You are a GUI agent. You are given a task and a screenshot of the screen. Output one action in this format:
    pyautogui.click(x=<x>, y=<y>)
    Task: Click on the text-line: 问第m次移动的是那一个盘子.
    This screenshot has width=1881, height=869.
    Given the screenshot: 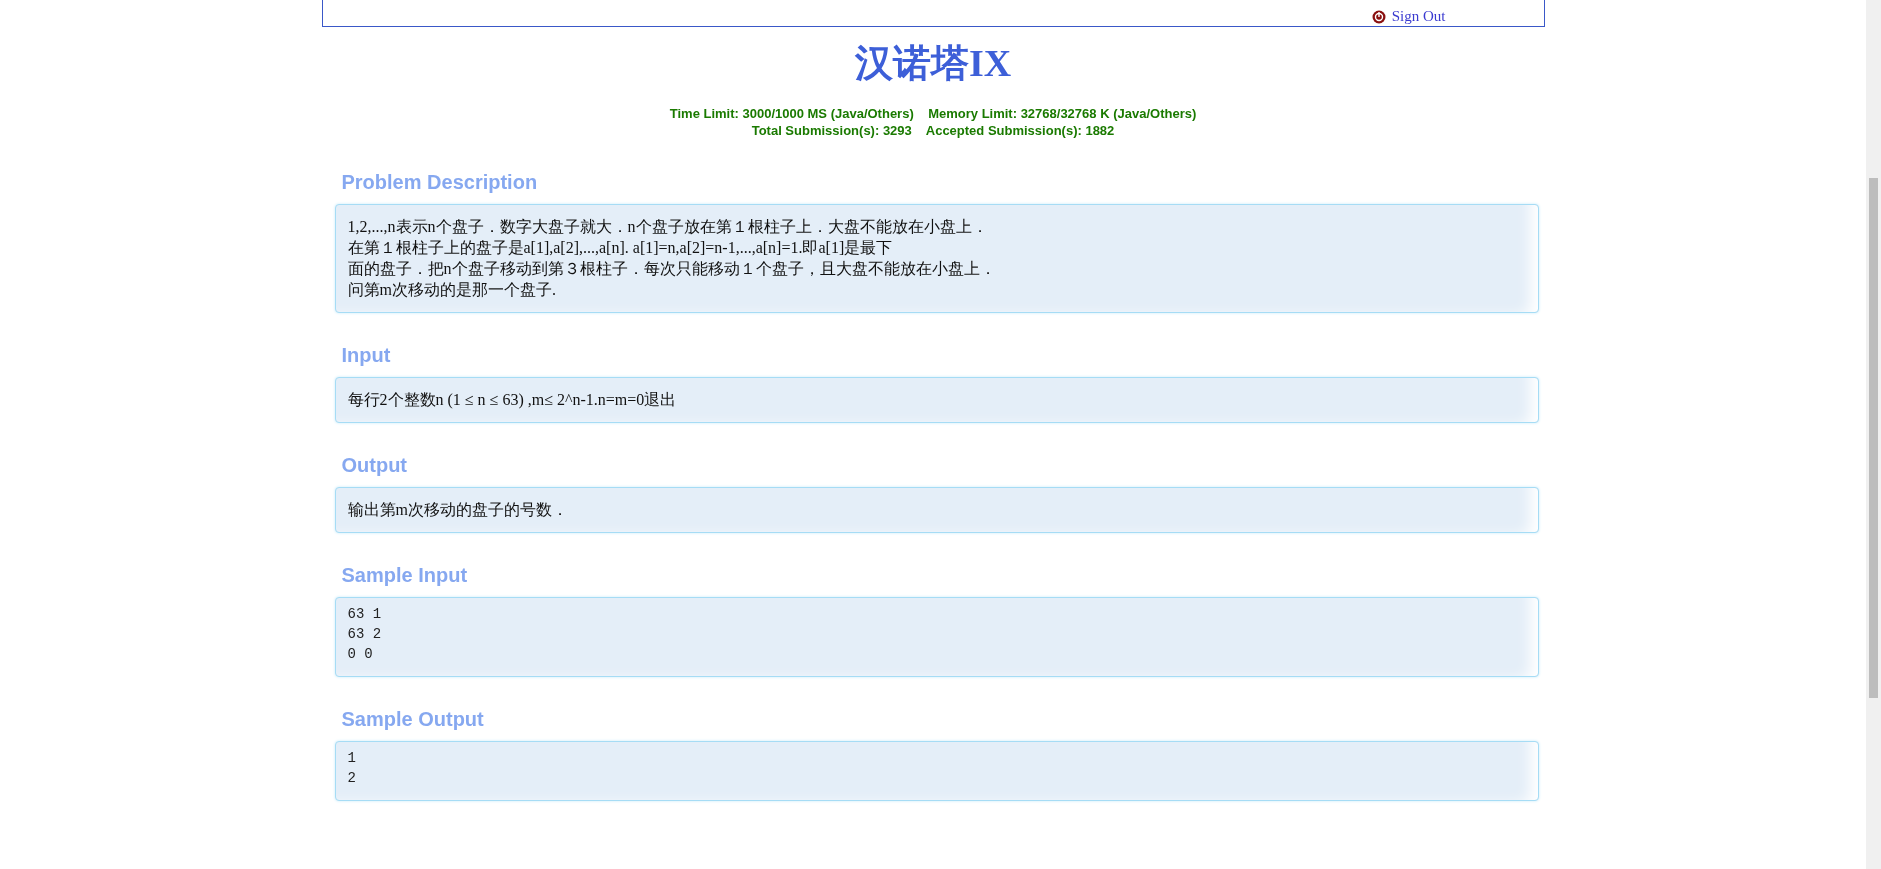 What is the action you would take?
    pyautogui.click(x=452, y=290)
    